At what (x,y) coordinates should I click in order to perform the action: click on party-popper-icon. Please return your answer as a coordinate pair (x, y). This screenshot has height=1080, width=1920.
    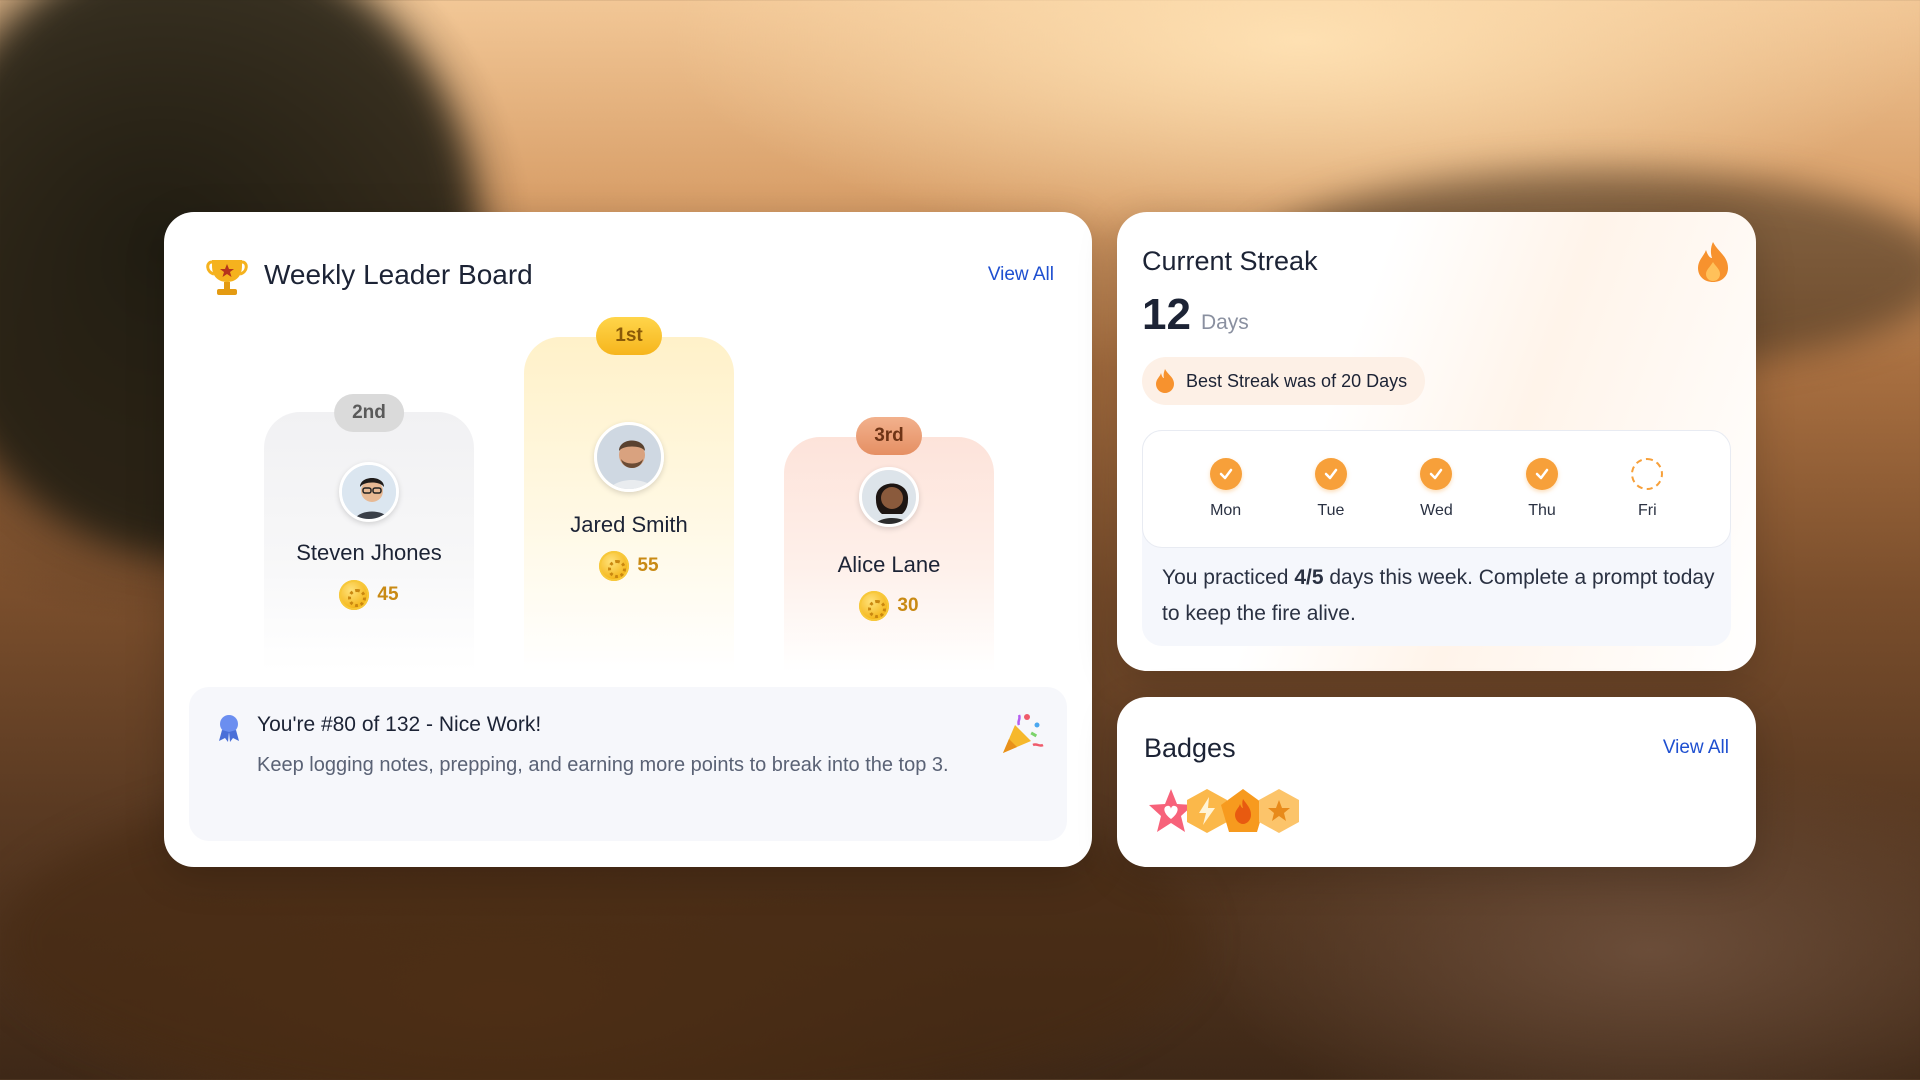
    Looking at the image, I should click on (1023, 733).